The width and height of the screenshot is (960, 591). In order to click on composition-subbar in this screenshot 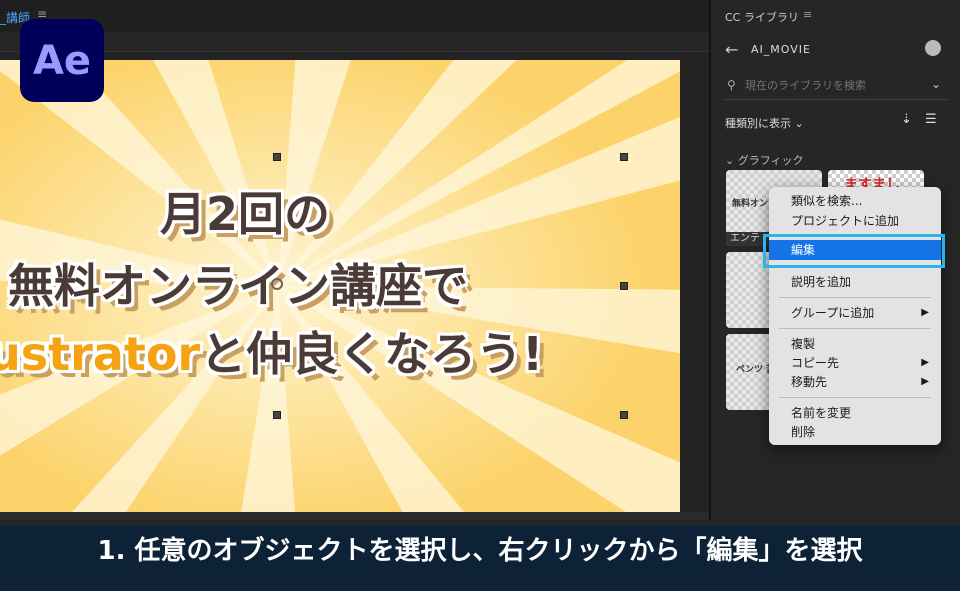, I will do `click(354, 42)`.